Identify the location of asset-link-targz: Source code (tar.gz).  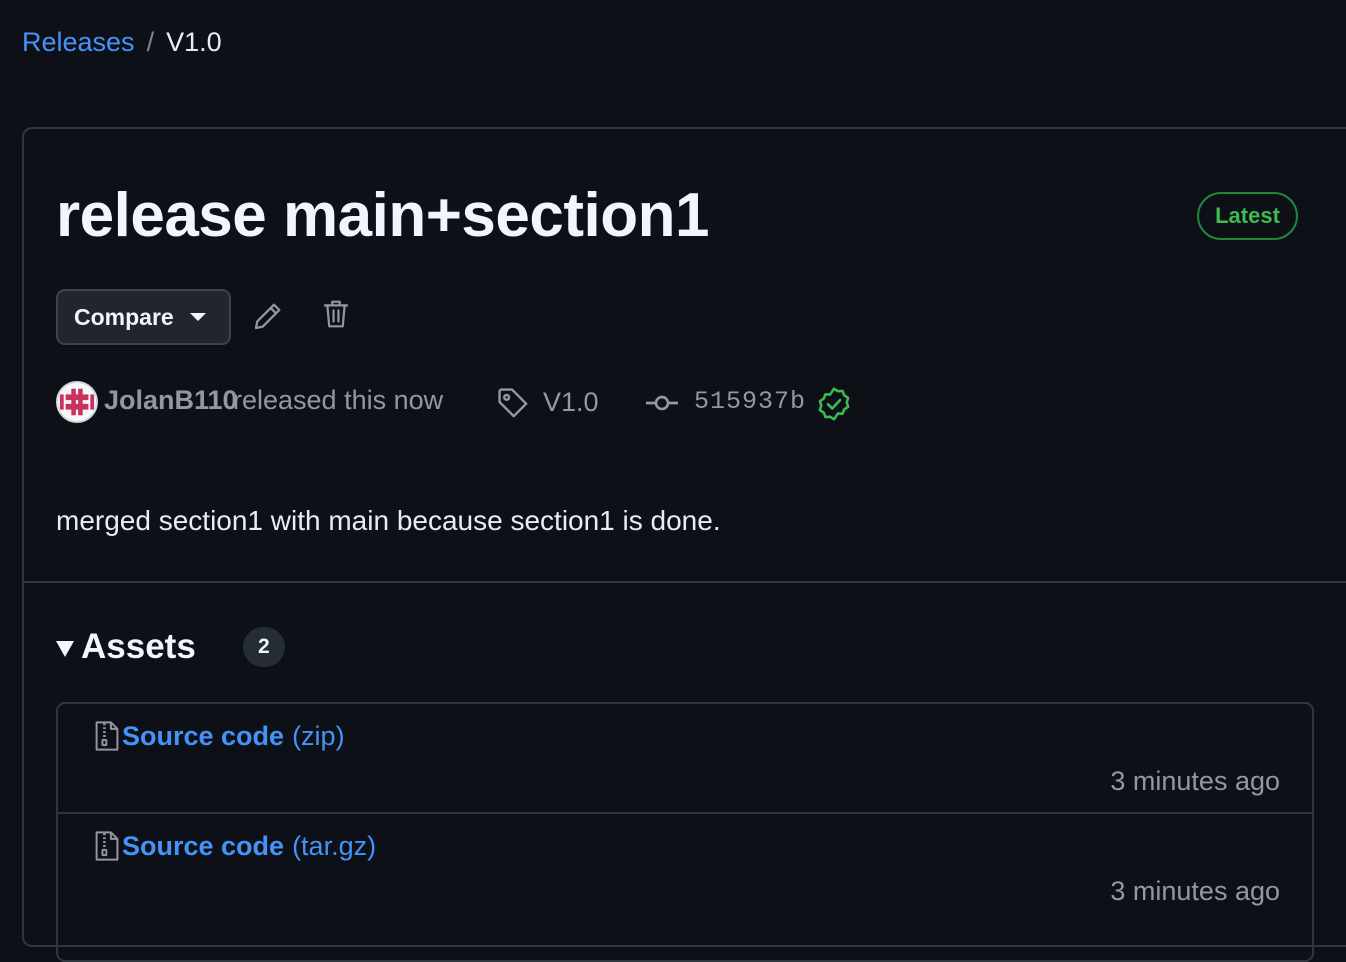
(235, 846).